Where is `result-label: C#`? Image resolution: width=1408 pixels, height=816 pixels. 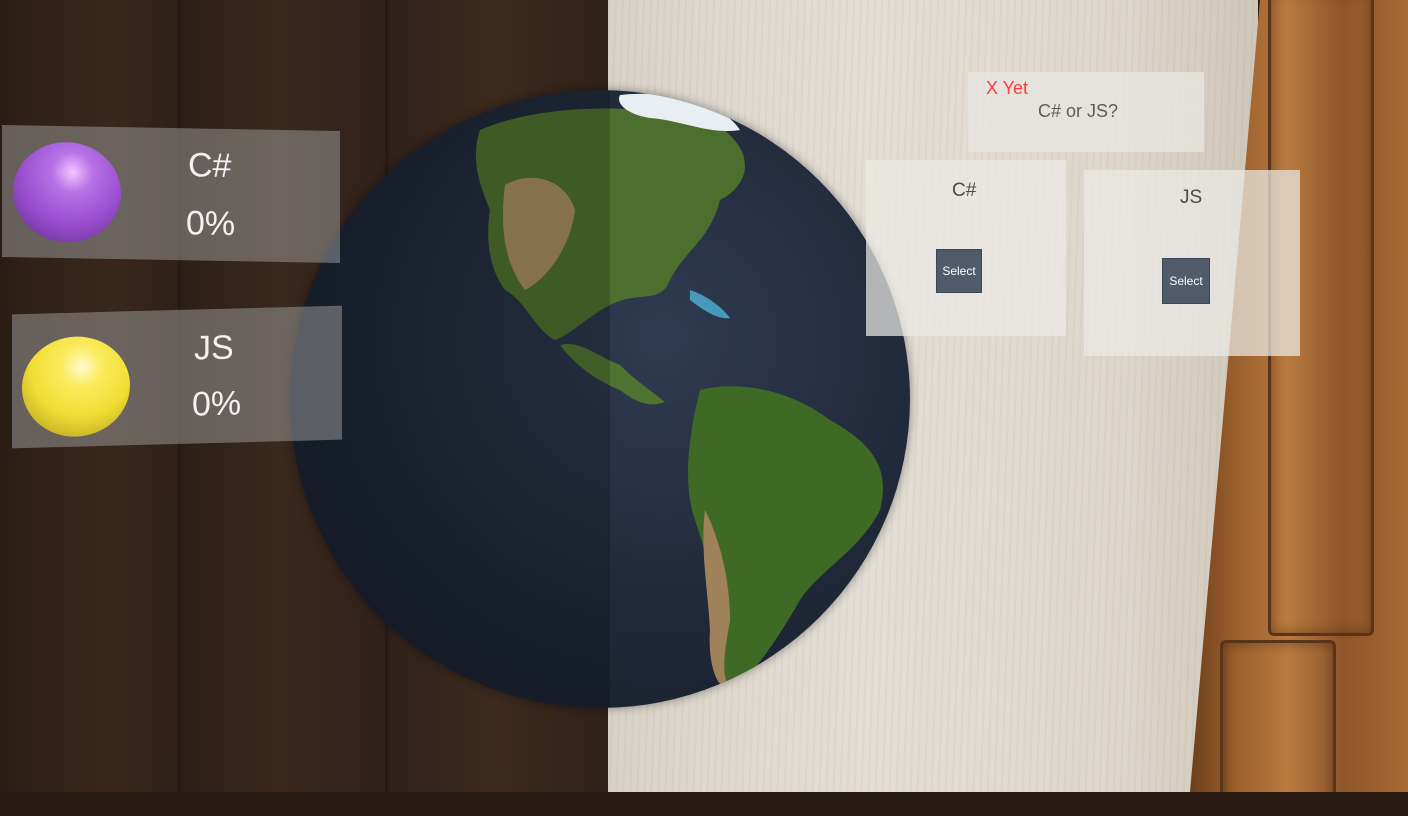
result-label: C# is located at coordinates (210, 166).